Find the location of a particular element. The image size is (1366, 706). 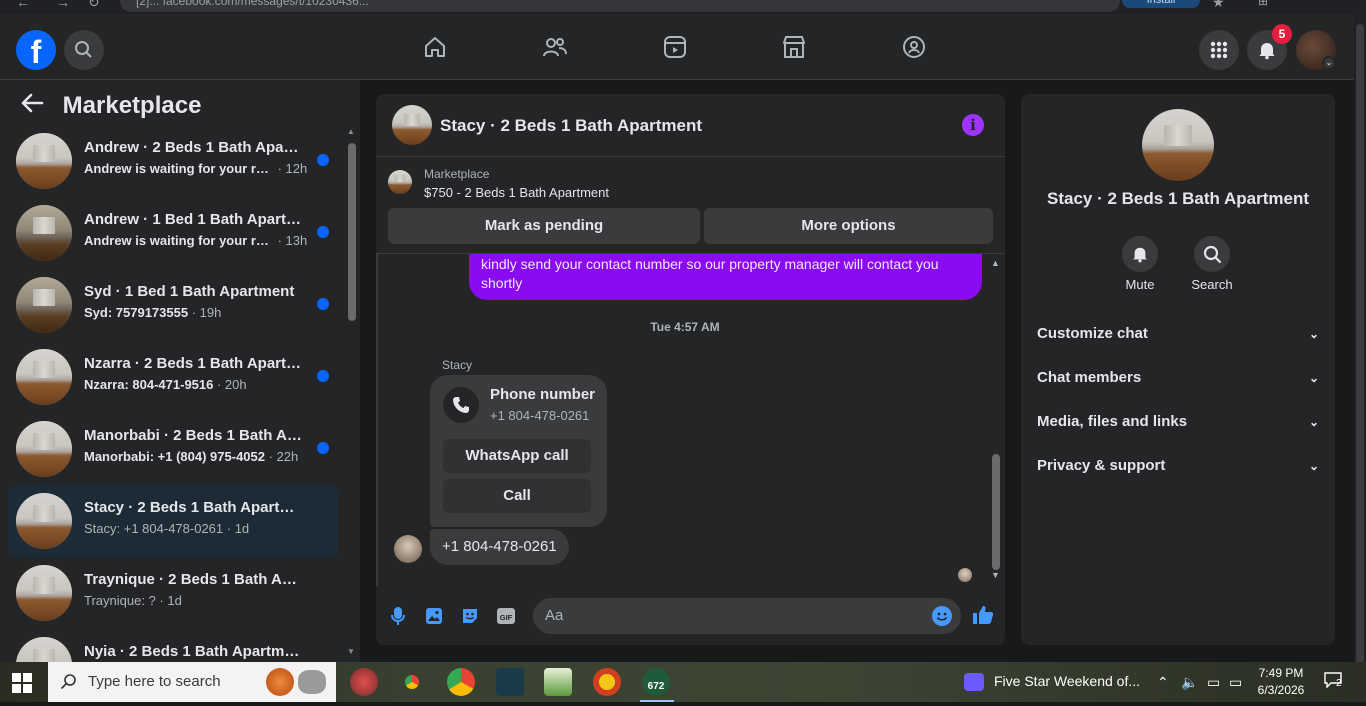

thumbs-up-icon is located at coordinates (983, 615).